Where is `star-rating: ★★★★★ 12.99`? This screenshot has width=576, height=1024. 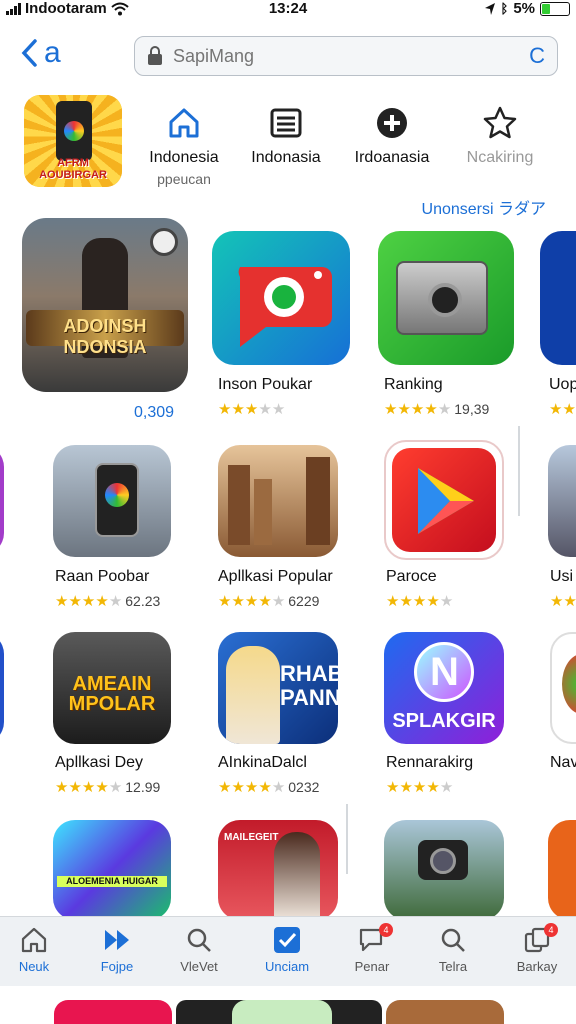
star-rating: ★★★★★ 12.99 is located at coordinates (107, 787).